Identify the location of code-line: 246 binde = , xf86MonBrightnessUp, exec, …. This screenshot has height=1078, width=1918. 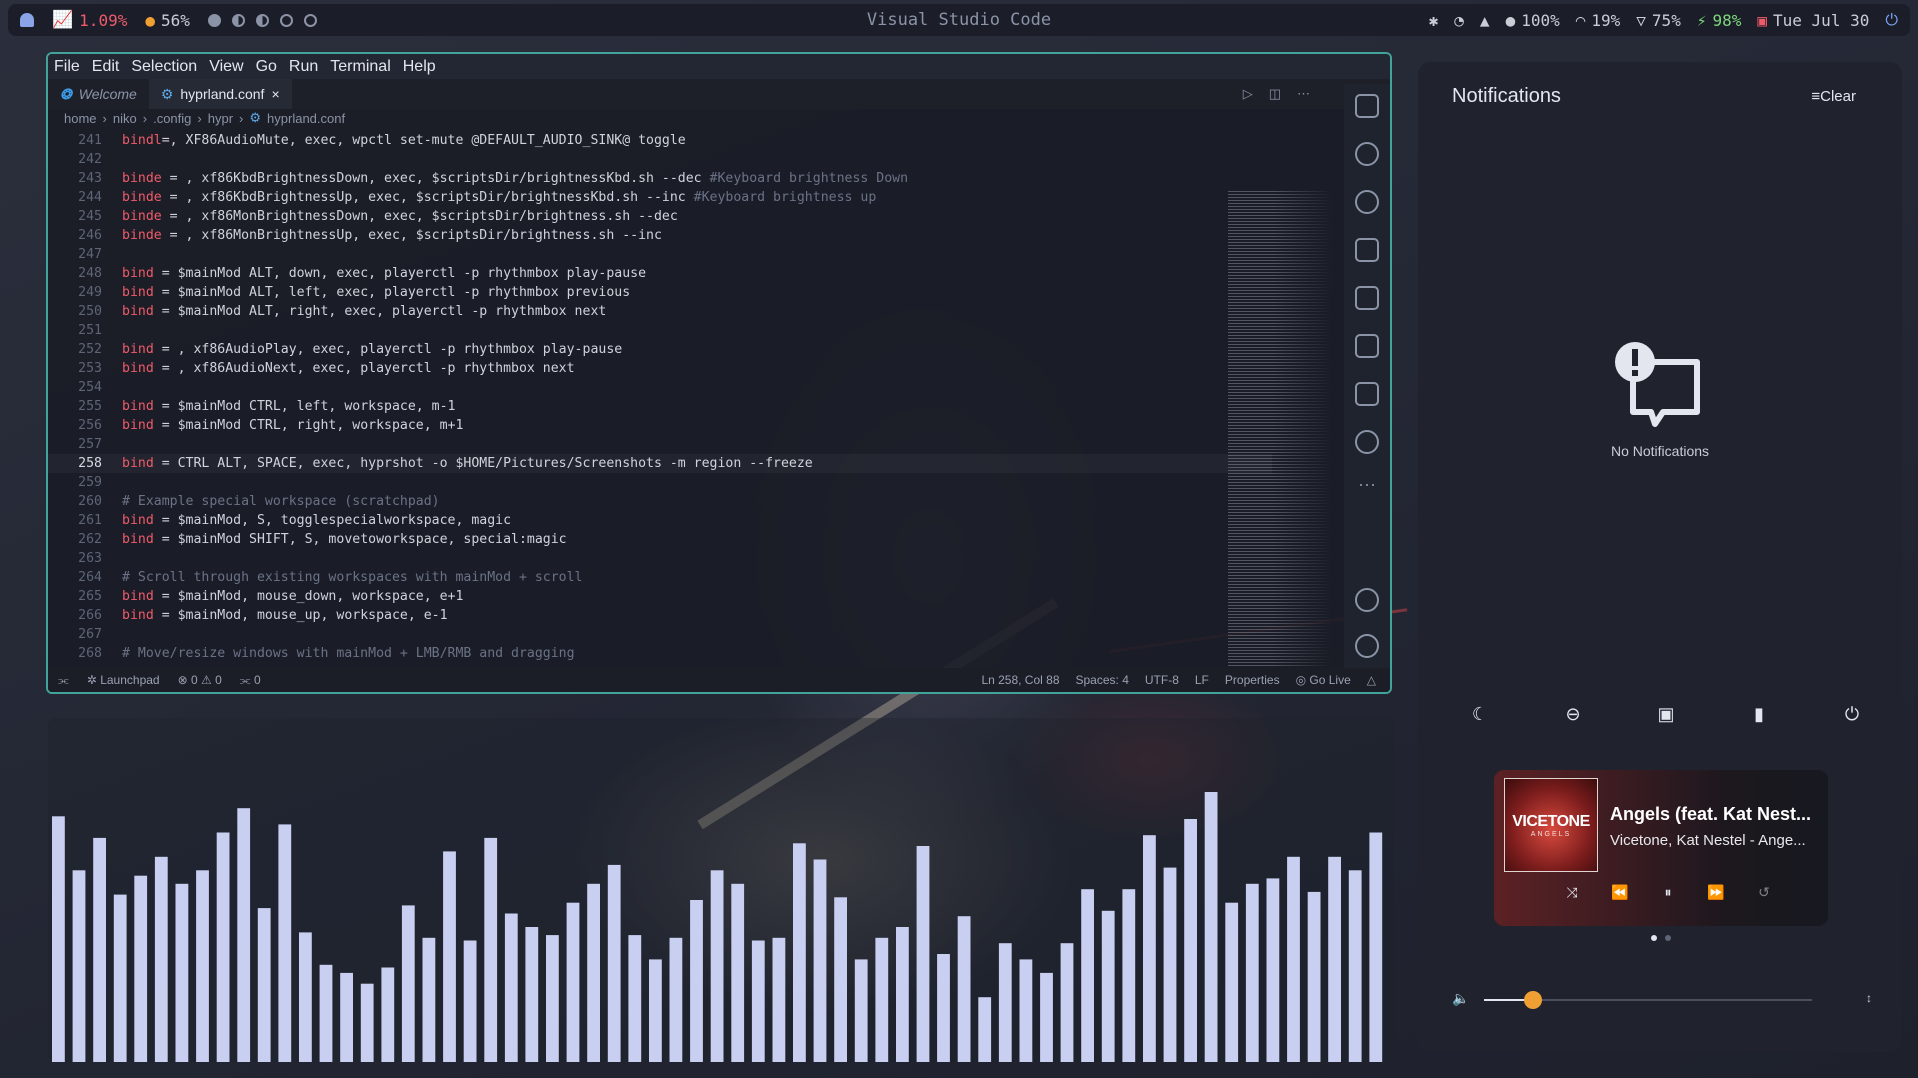
(660, 235).